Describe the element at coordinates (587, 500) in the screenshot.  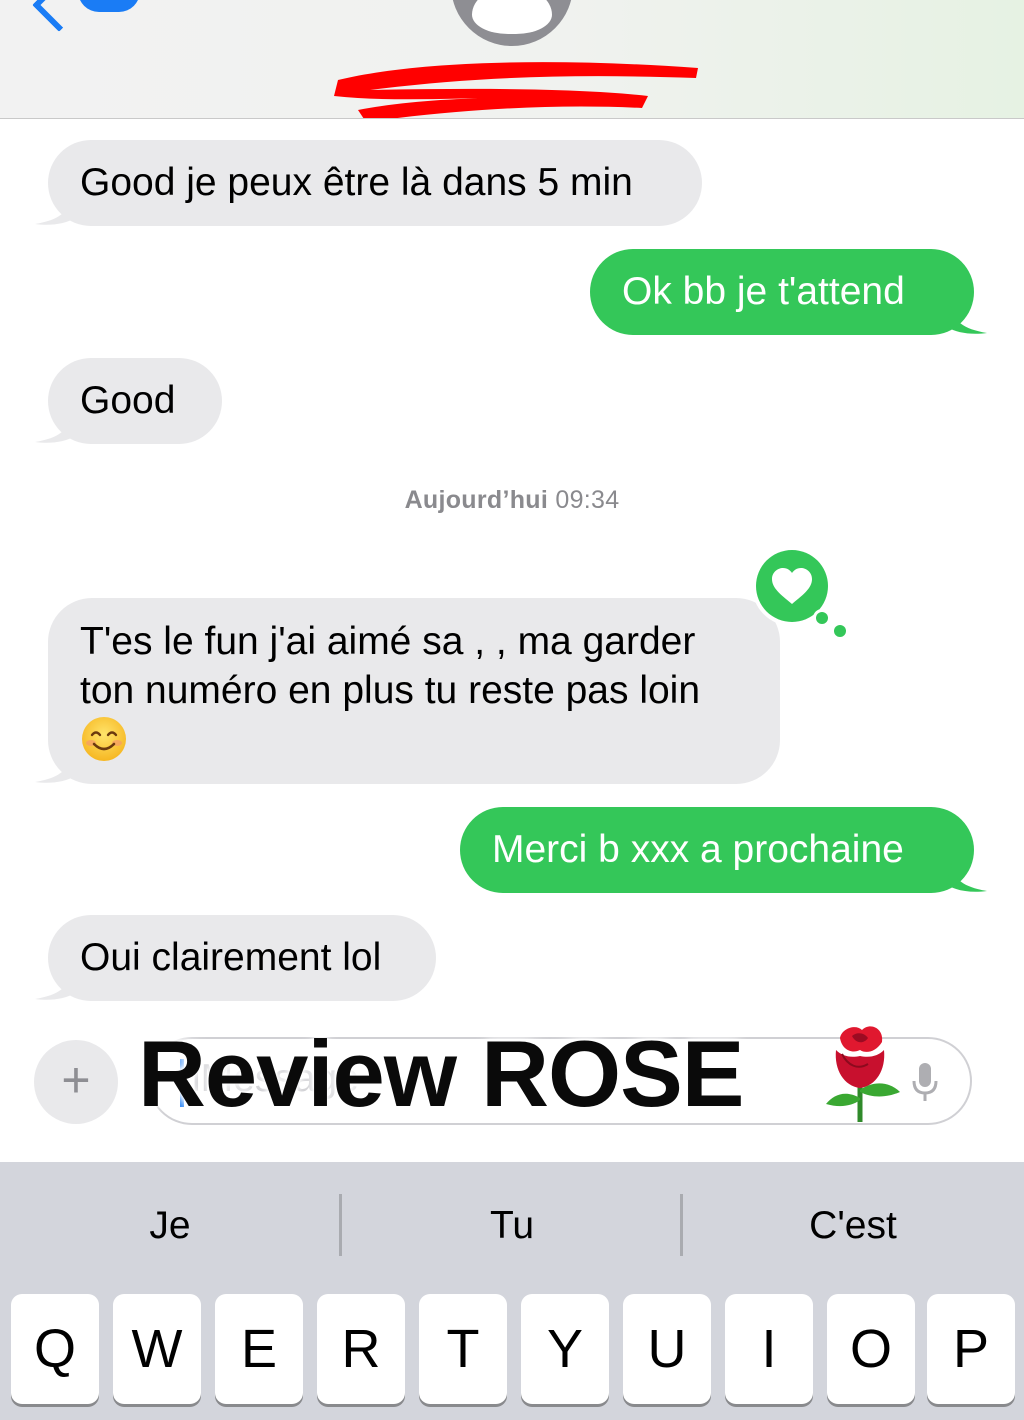
I see `timestamp-time: 09:34` at that location.